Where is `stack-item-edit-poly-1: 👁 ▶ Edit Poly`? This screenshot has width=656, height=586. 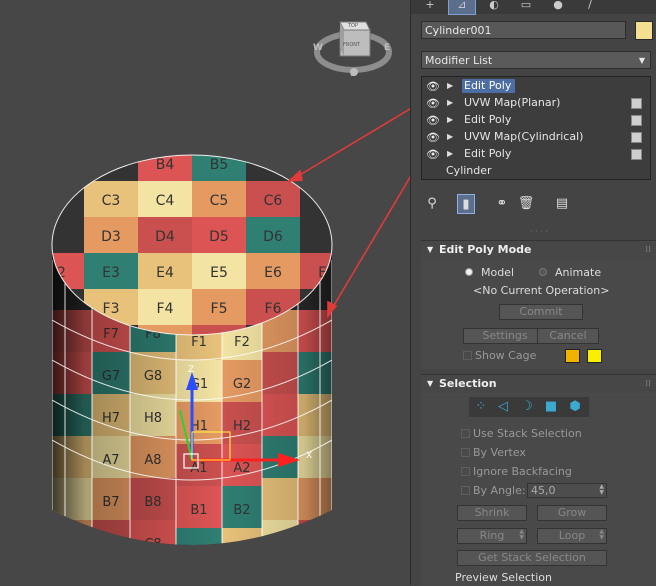
stack-item-edit-poly-1: 👁 ▶ Edit Poly is located at coordinates (536, 86).